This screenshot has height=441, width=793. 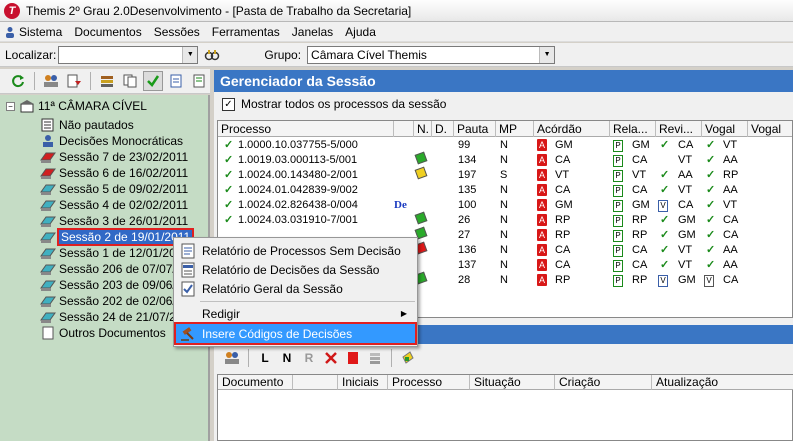 What do you see at coordinates (334, 104) in the screenshot?
I see `show-all-toggle: ✓ Mostrar todos os processos da sessão` at bounding box center [334, 104].